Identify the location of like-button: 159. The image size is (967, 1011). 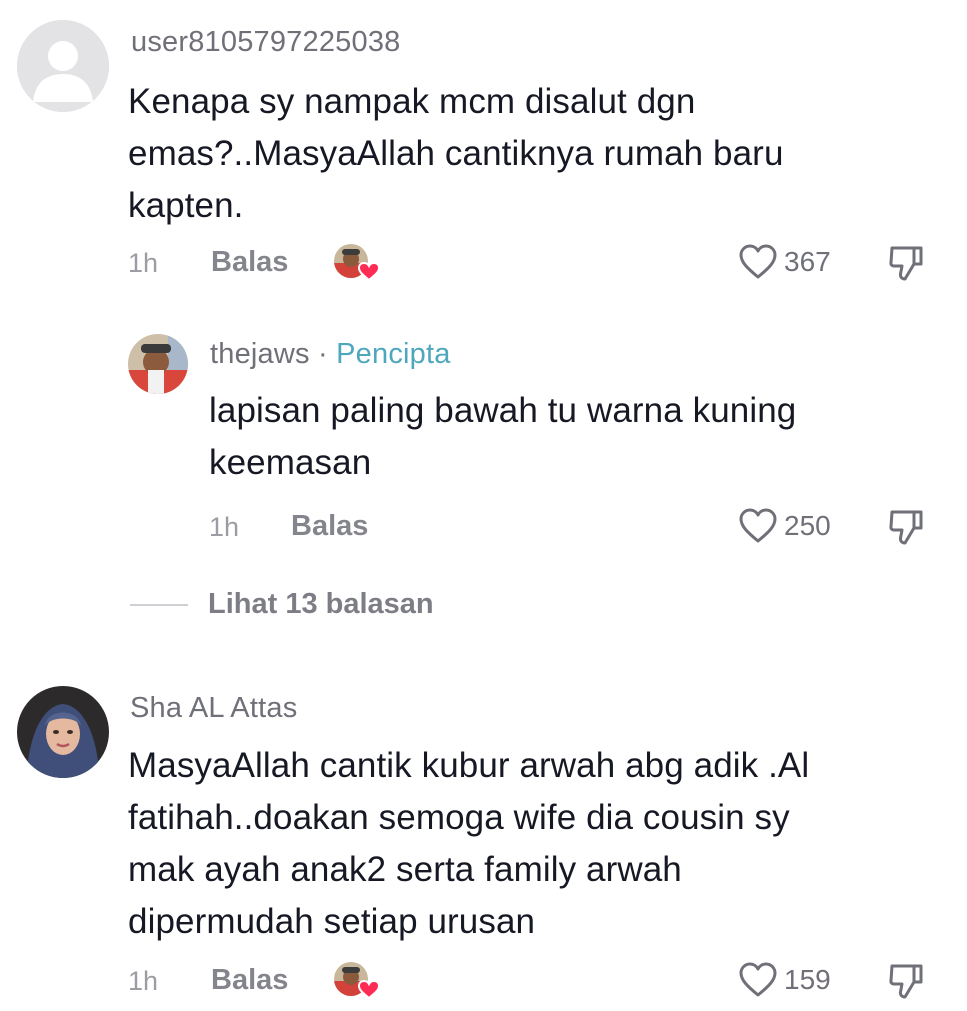
(784, 980).